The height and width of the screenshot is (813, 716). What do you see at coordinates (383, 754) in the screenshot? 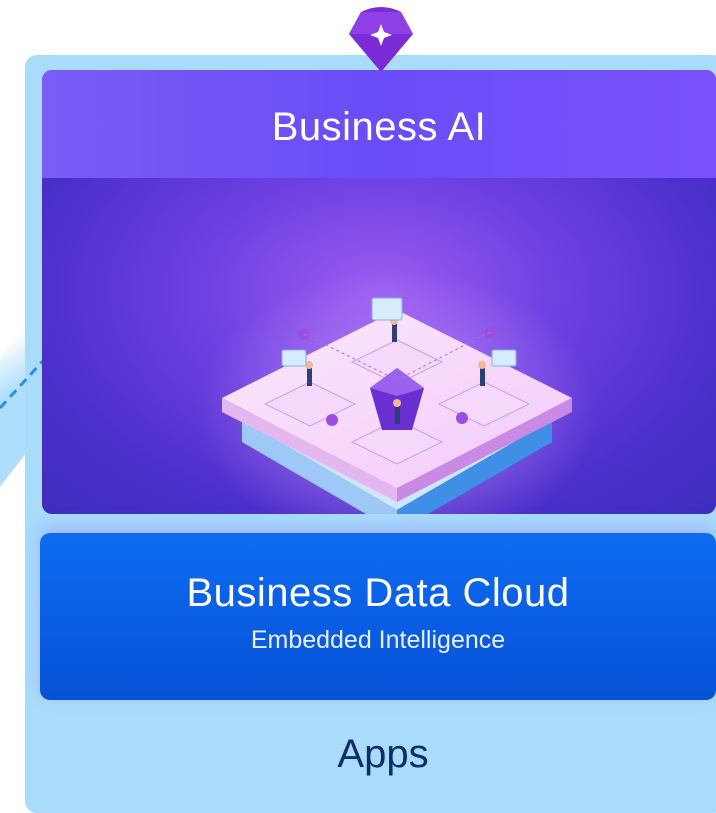
I see `apps-title: Apps` at bounding box center [383, 754].